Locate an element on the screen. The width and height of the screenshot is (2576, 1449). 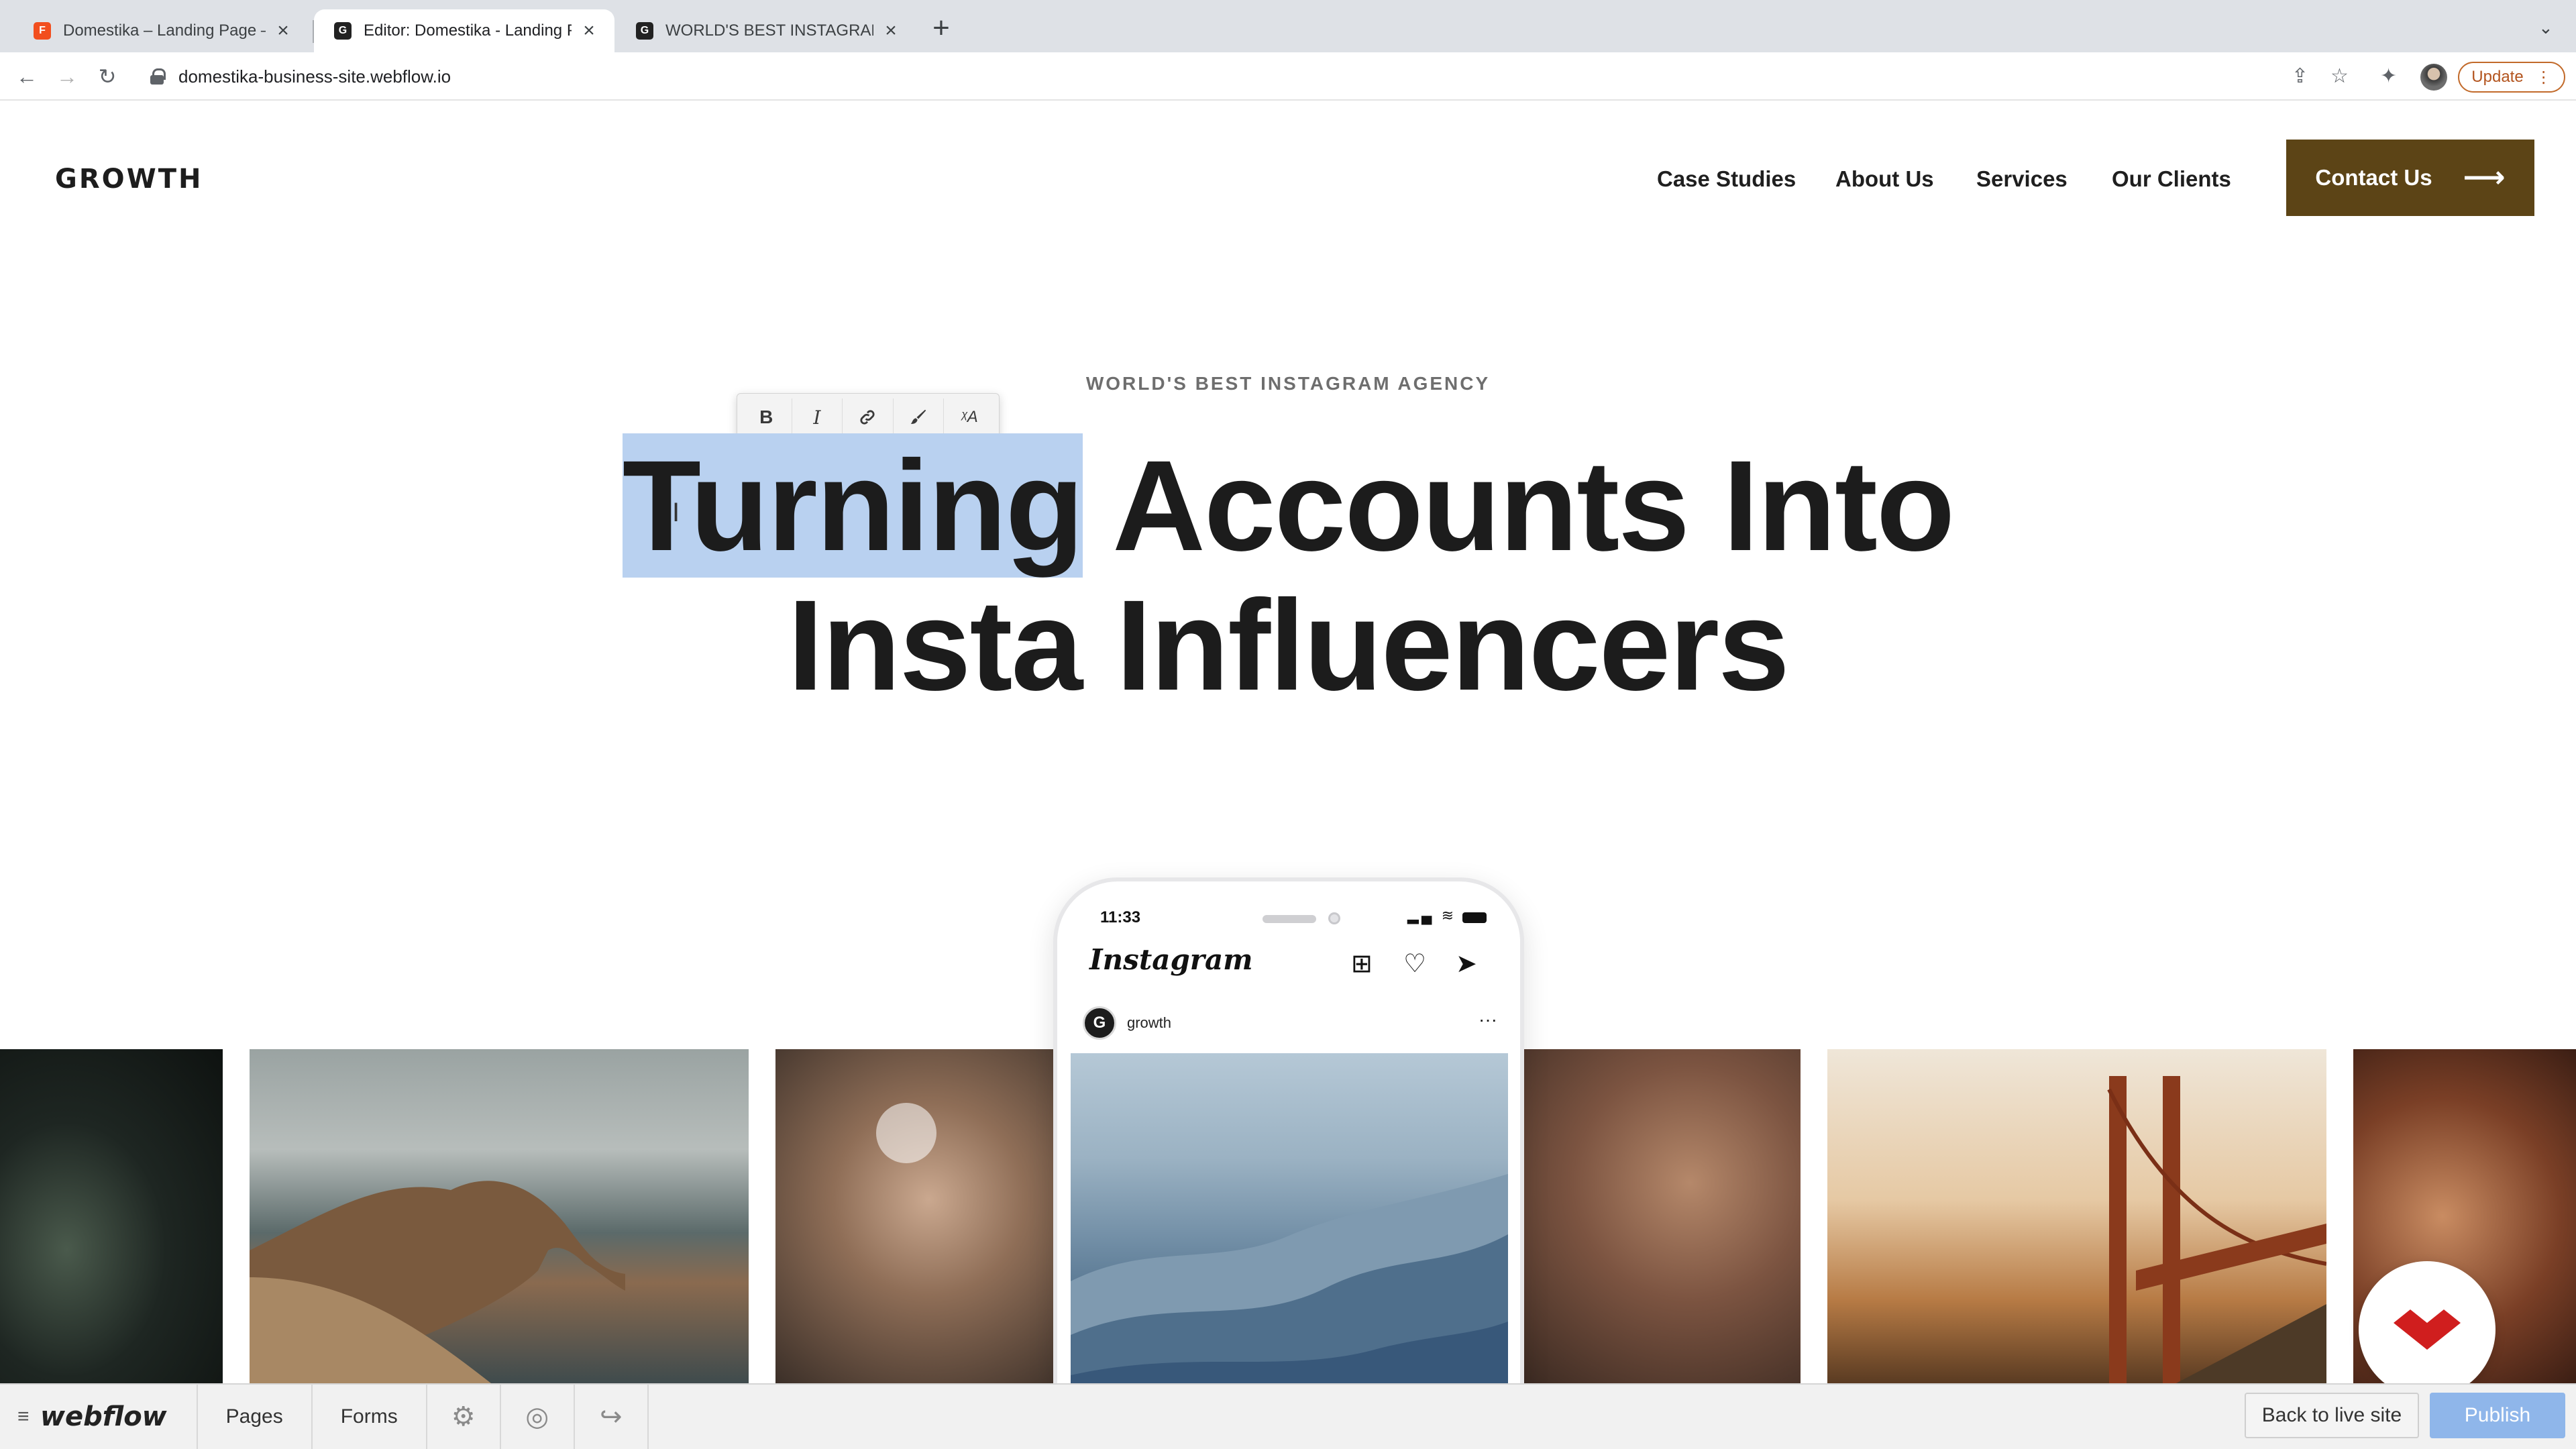
webflow-logo: webflow is located at coordinates (103, 1416).